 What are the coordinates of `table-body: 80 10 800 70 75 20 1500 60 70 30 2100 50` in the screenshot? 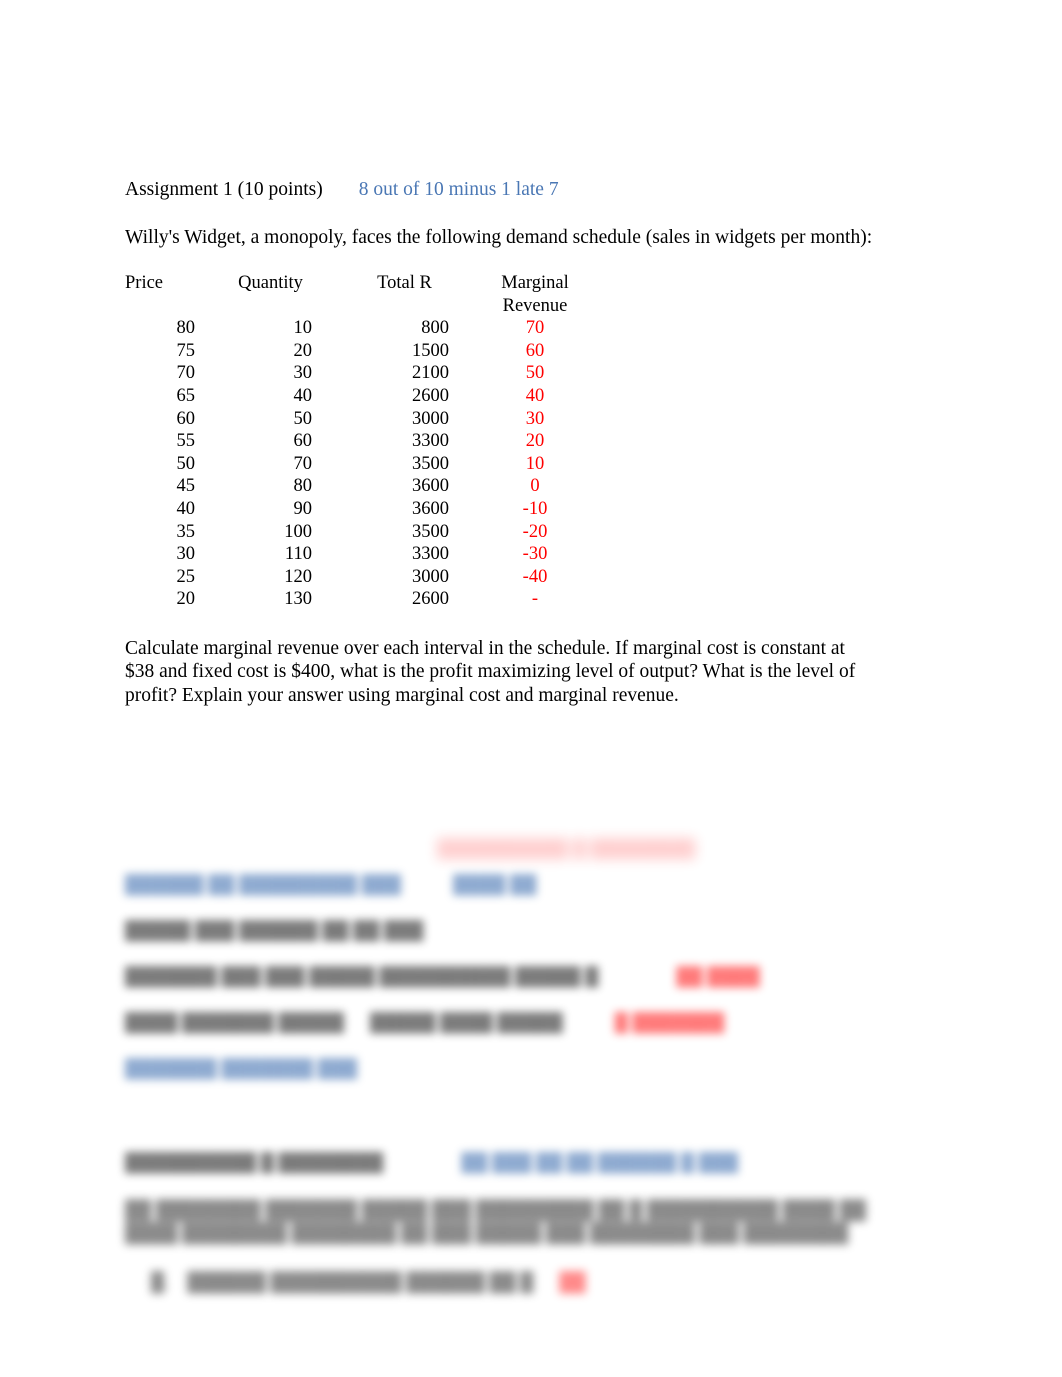 It's located at (360, 464).